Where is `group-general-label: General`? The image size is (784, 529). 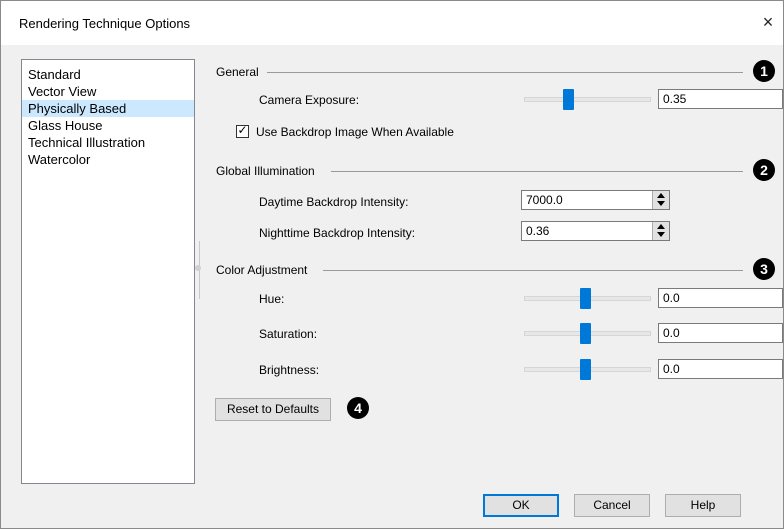
group-general-label: General is located at coordinates (237, 72).